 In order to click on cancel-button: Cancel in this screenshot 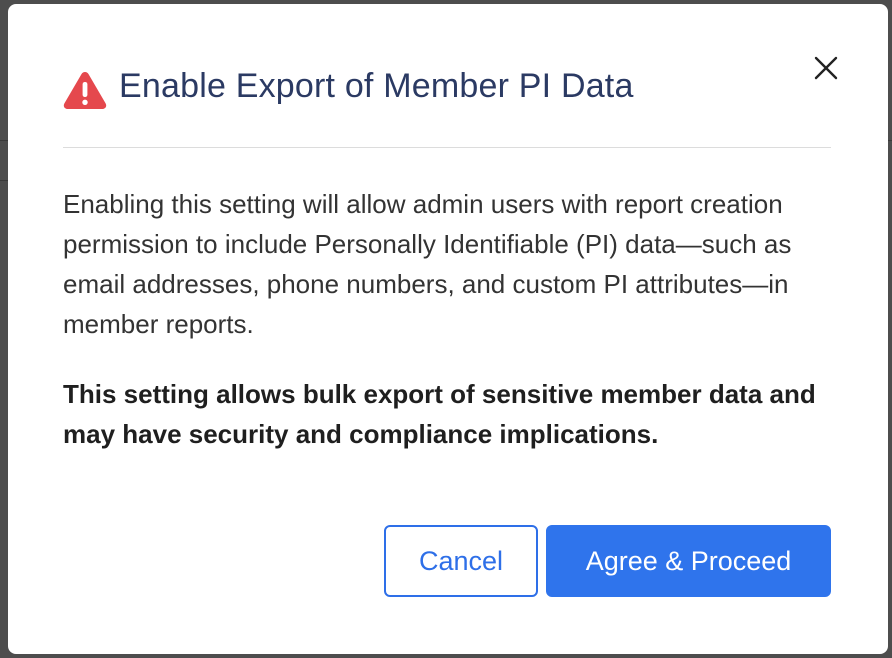, I will do `click(461, 561)`.